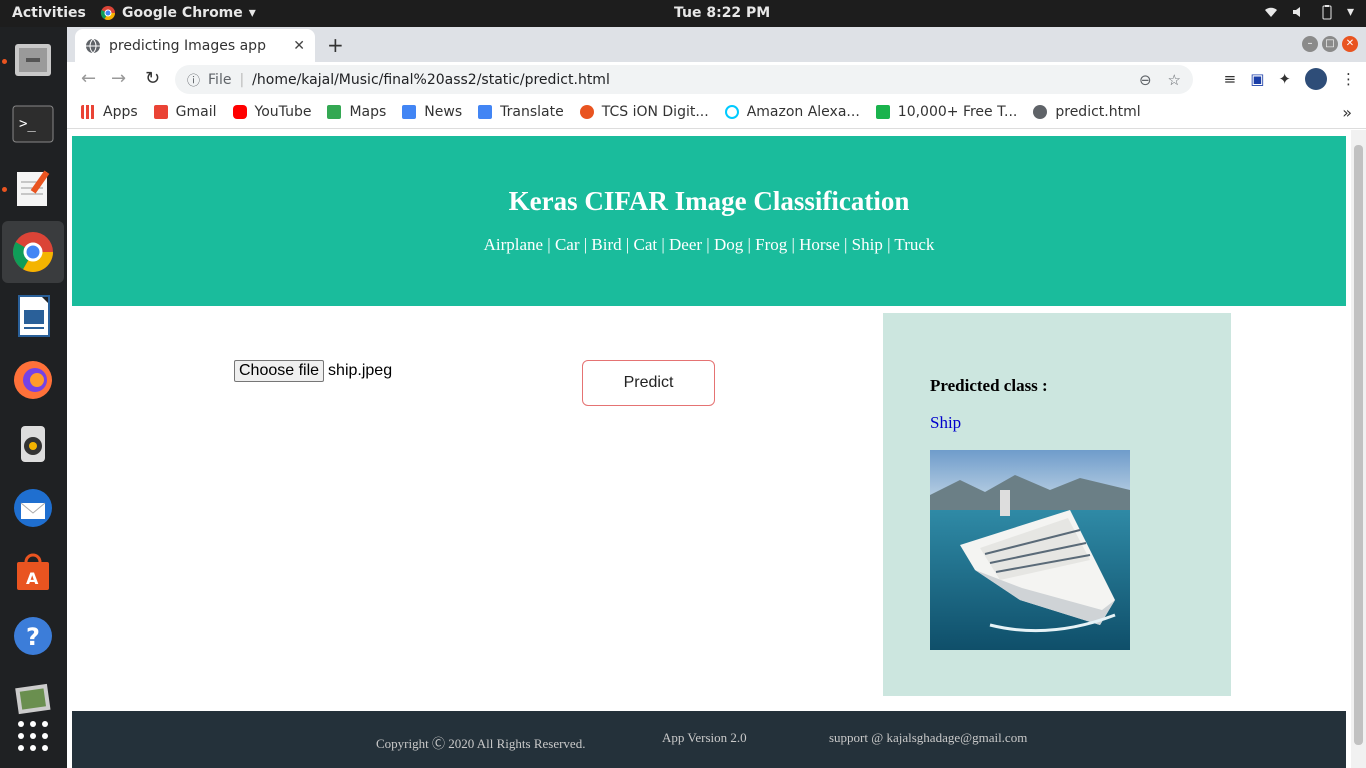 This screenshot has height=768, width=1366. I want to click on rhythmbox-icon, so click(33, 444).